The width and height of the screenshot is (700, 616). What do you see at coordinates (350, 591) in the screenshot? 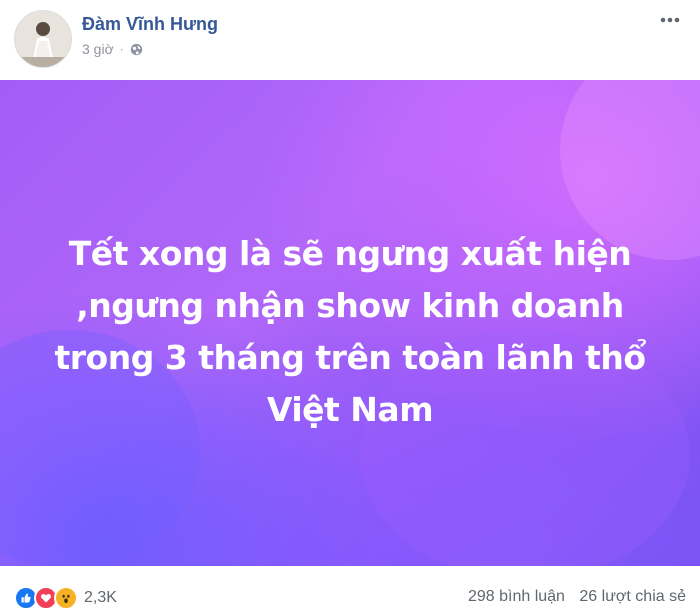
I see `post-footer: 2,3K 298 bình luận 26 lượt chia sẻ` at bounding box center [350, 591].